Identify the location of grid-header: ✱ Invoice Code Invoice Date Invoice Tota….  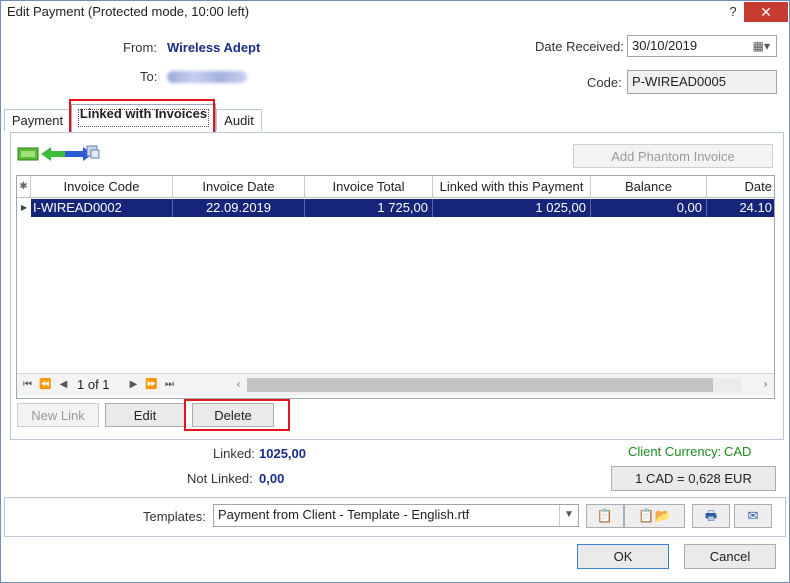
(395, 187).